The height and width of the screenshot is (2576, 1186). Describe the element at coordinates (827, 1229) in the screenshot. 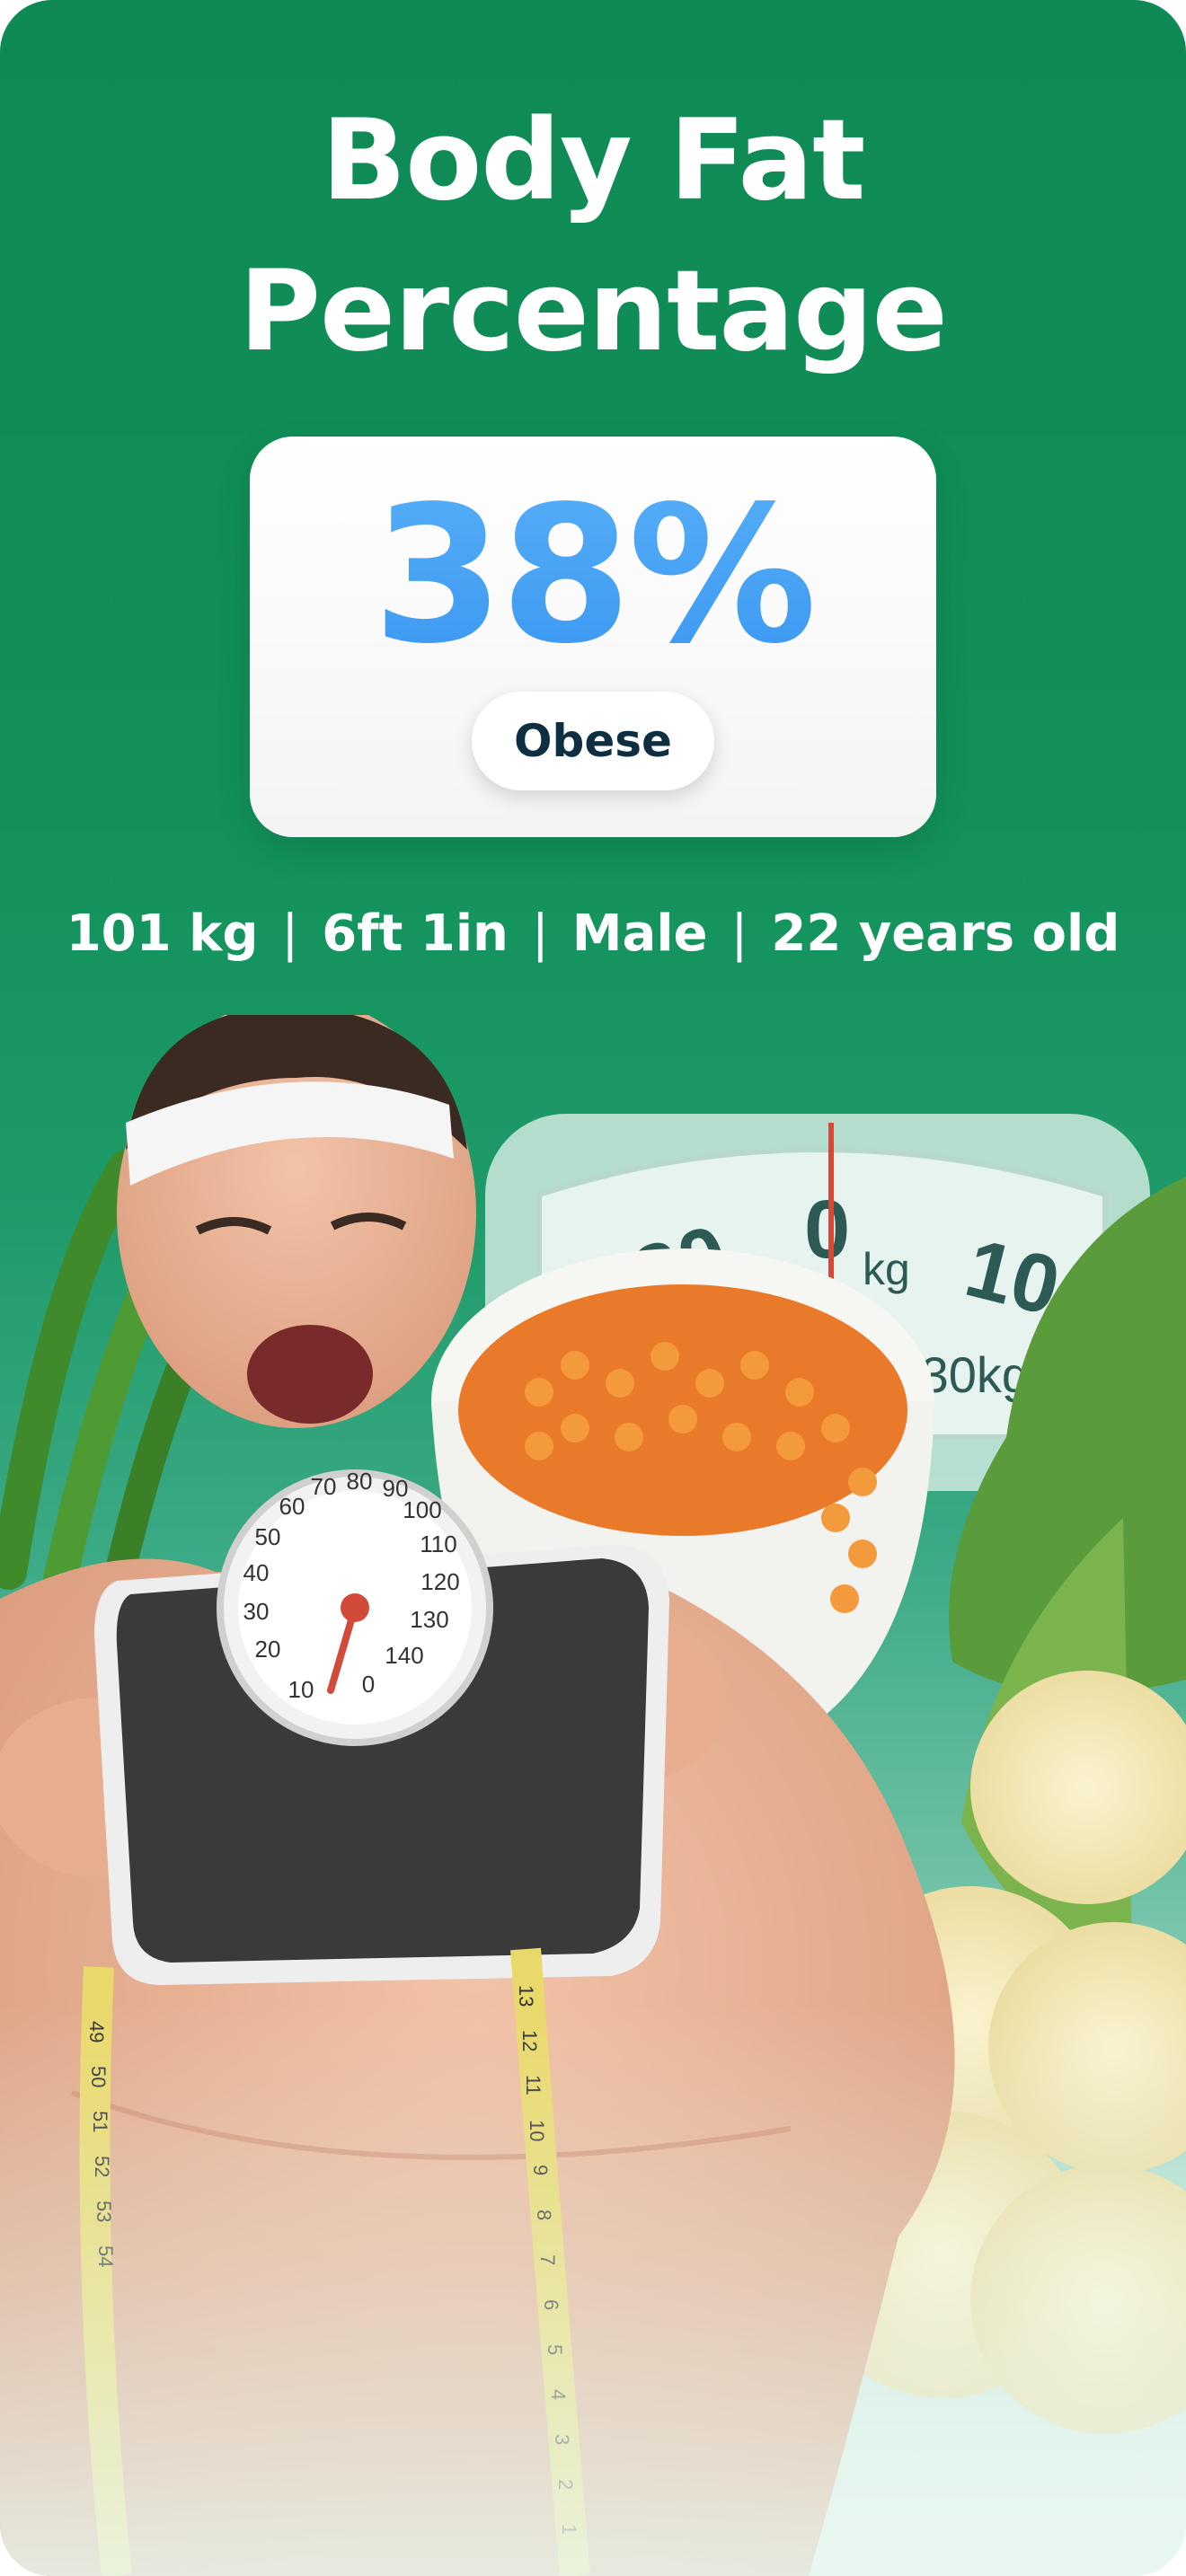

I see `wall-scale-number: 0` at that location.